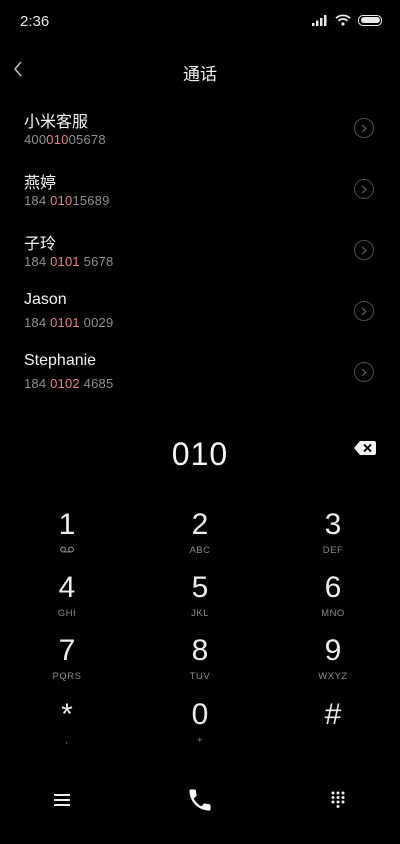 This screenshot has height=844, width=400. I want to click on contact-name: 燕婷, so click(40, 183).